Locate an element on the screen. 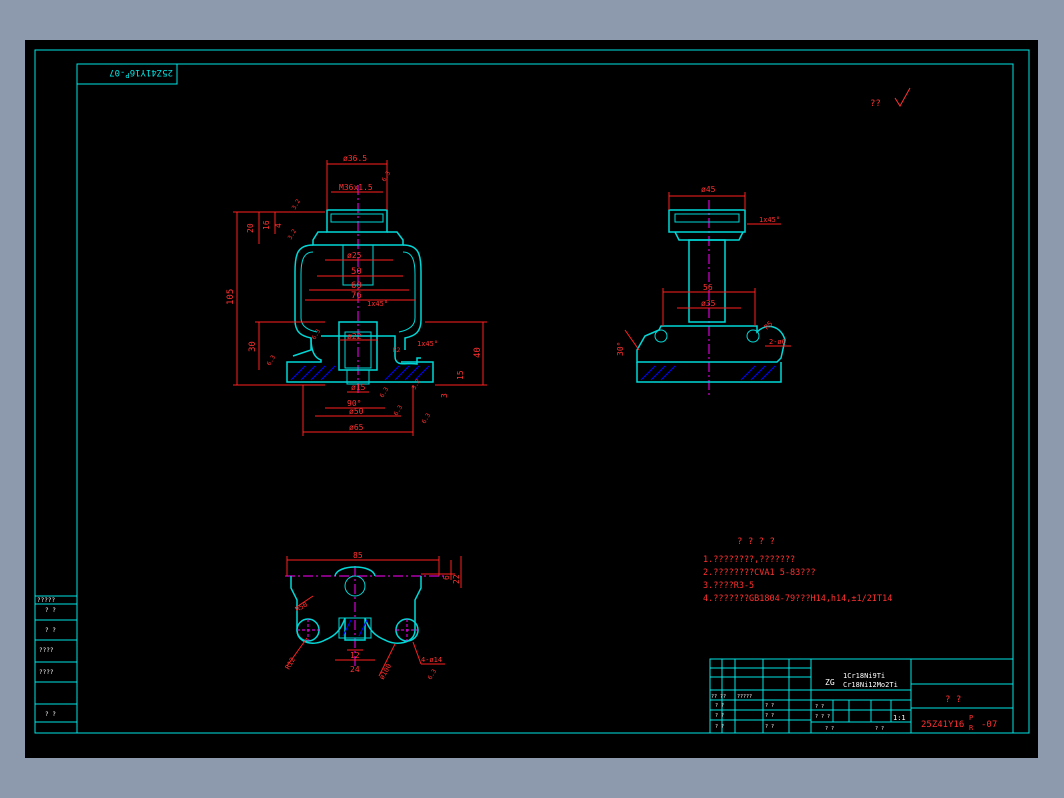 The height and width of the screenshot is (798, 1064). tb-label-7: ? ? is located at coordinates (769, 716).